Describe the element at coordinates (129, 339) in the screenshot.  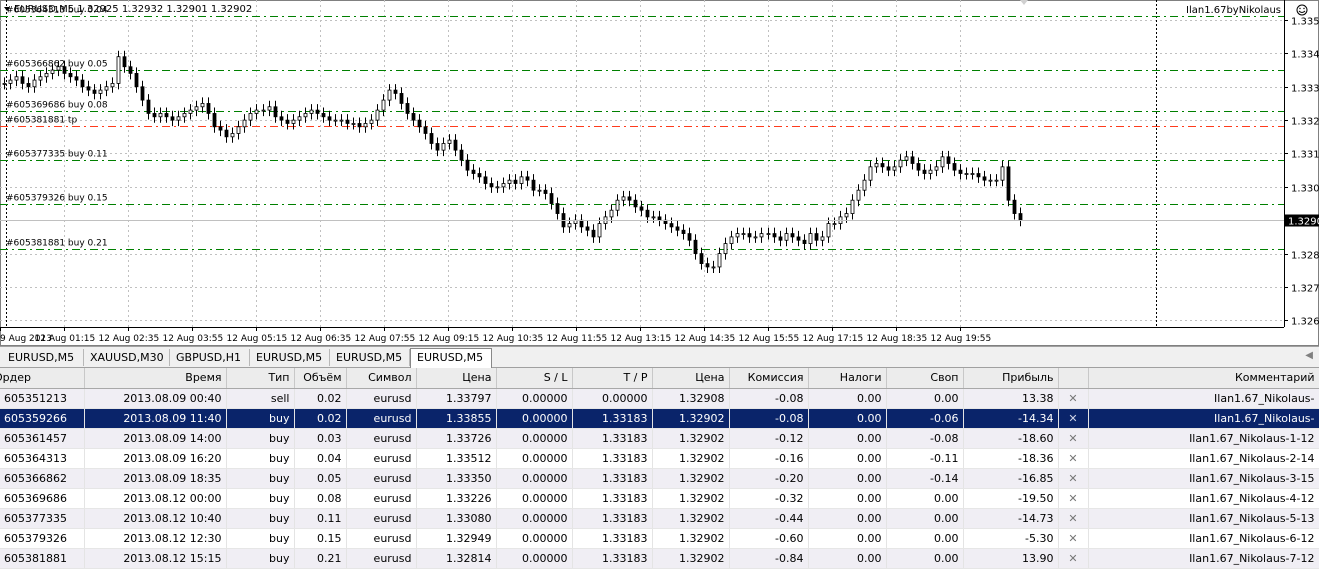
I see `time-axis-label: 12 Aug 02:35` at that location.